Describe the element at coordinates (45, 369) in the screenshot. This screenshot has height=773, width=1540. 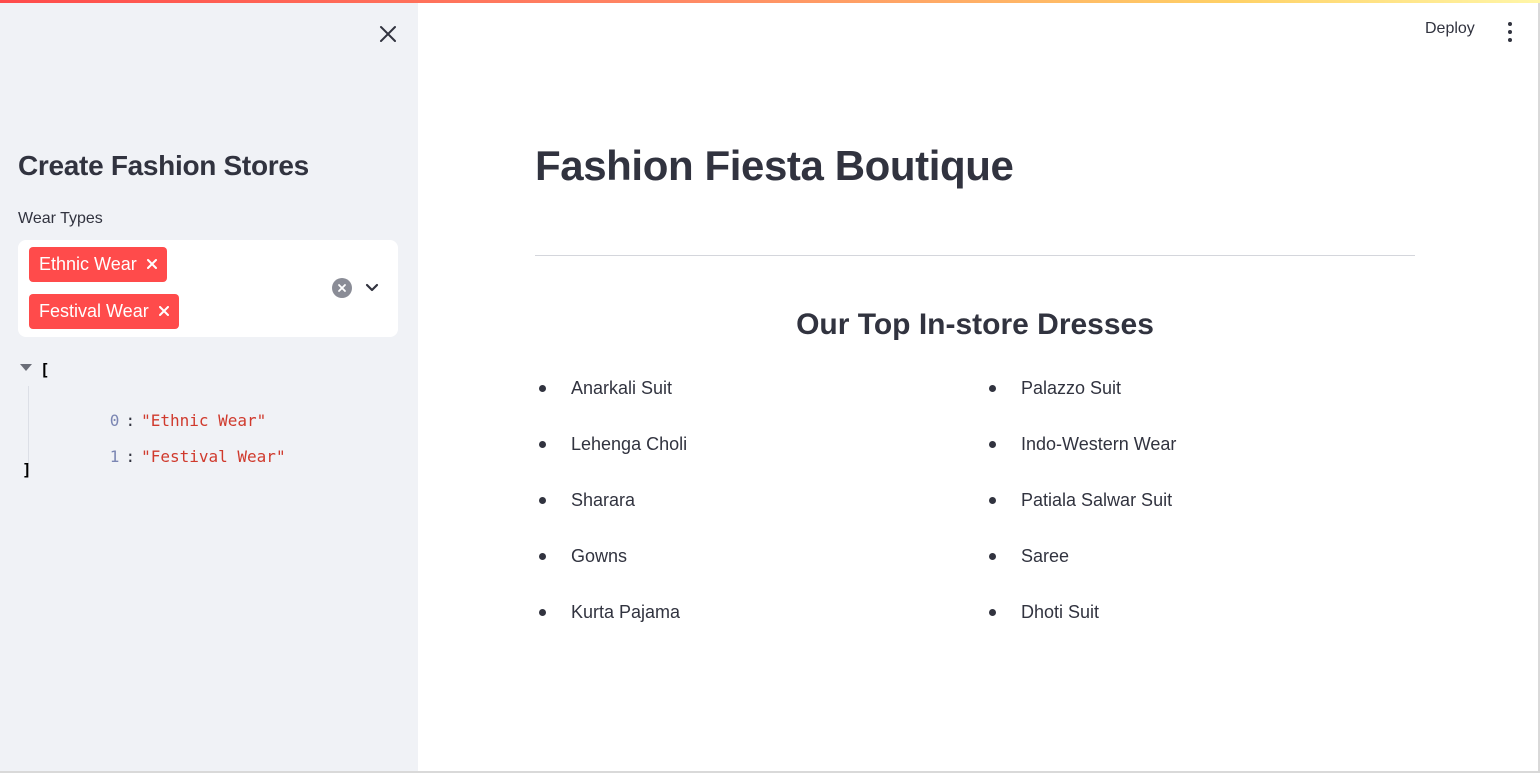
I see `json-open-bracket: [` at that location.